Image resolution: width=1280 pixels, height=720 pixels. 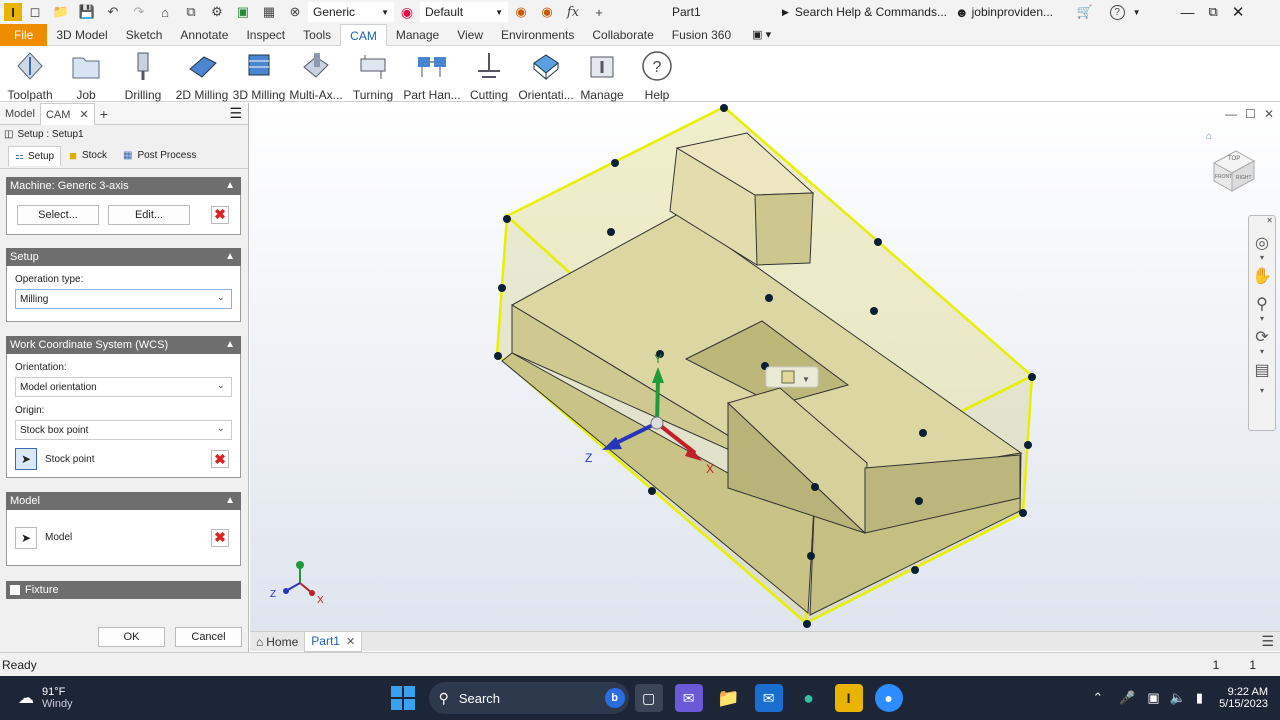 What do you see at coordinates (265, 35) in the screenshot?
I see `tab-inspect: Inspect` at bounding box center [265, 35].